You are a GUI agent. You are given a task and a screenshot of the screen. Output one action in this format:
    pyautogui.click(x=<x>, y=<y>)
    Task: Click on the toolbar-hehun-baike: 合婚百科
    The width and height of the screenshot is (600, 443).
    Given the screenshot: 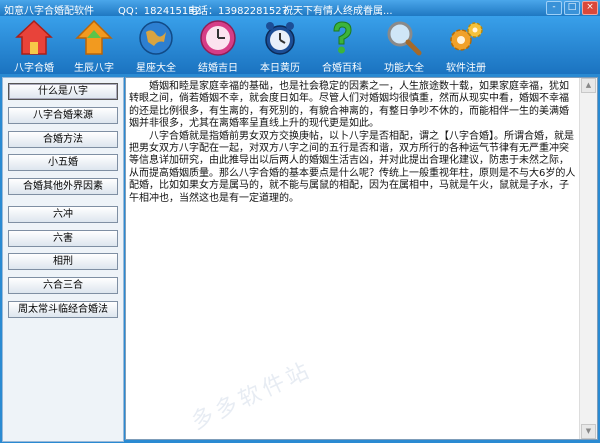 What is the action you would take?
    pyautogui.click(x=342, y=46)
    